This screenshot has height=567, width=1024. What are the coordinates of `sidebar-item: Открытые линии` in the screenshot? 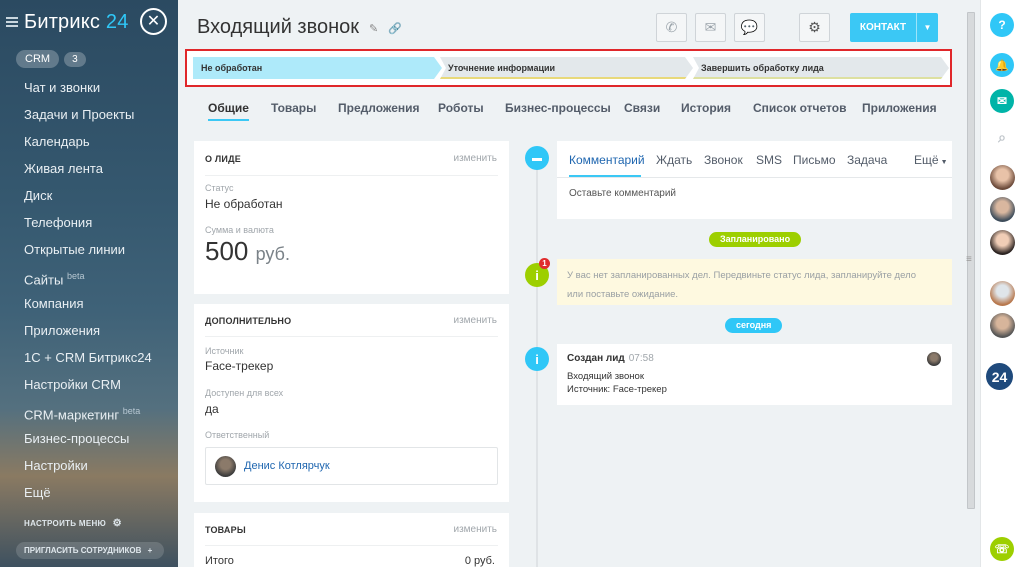 It's located at (89, 249).